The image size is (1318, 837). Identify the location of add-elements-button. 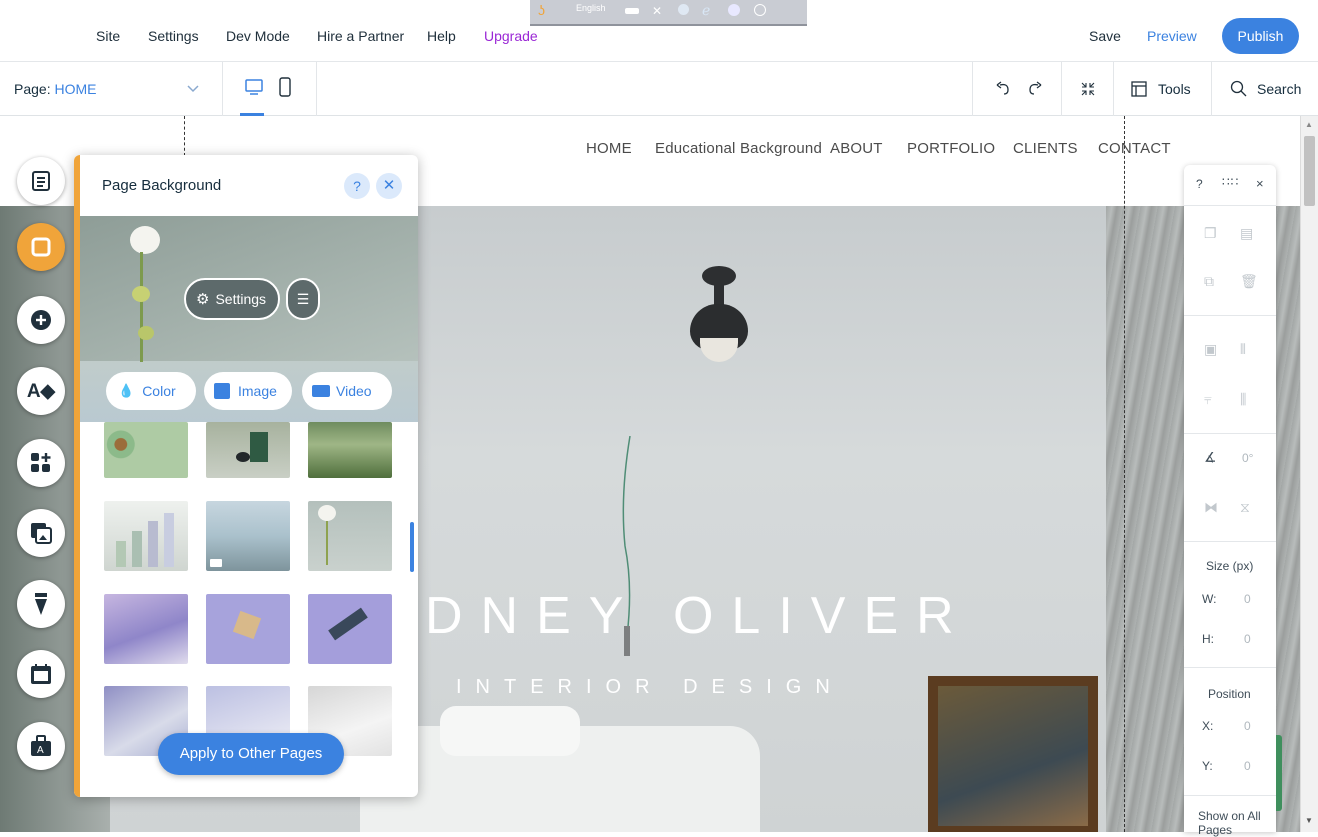
(41, 320).